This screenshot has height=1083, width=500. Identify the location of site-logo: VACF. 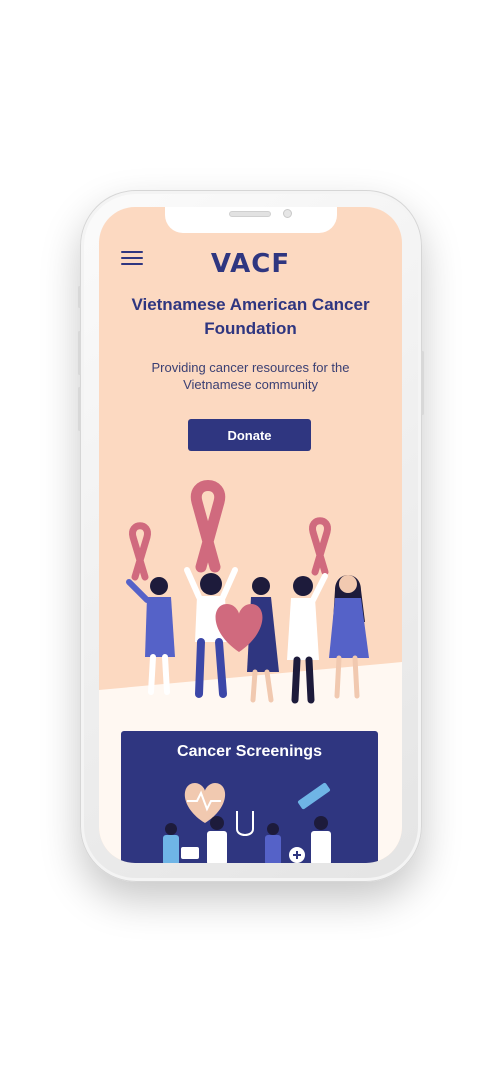
(250, 264).